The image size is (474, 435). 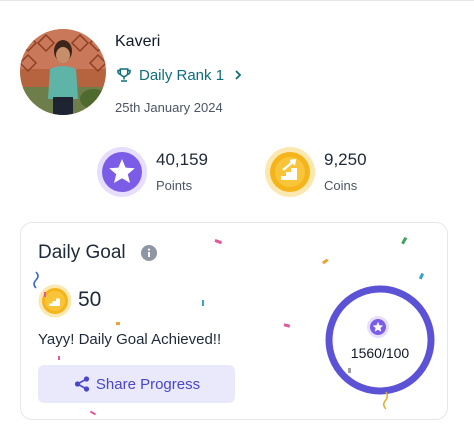 I want to click on daily-rank-link: Daily Rank 1, so click(x=179, y=75).